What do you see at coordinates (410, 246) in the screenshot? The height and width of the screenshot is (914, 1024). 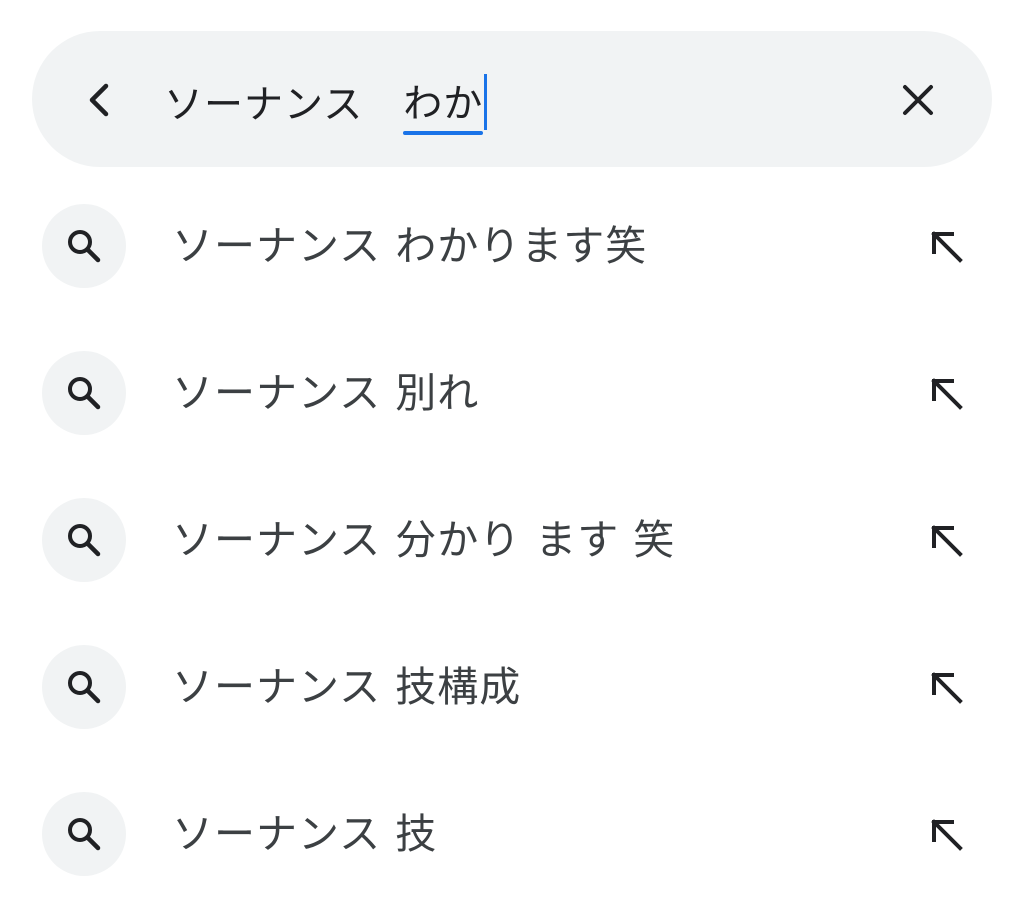 I see `suggestion-text: ソーナンス わかります笑` at bounding box center [410, 246].